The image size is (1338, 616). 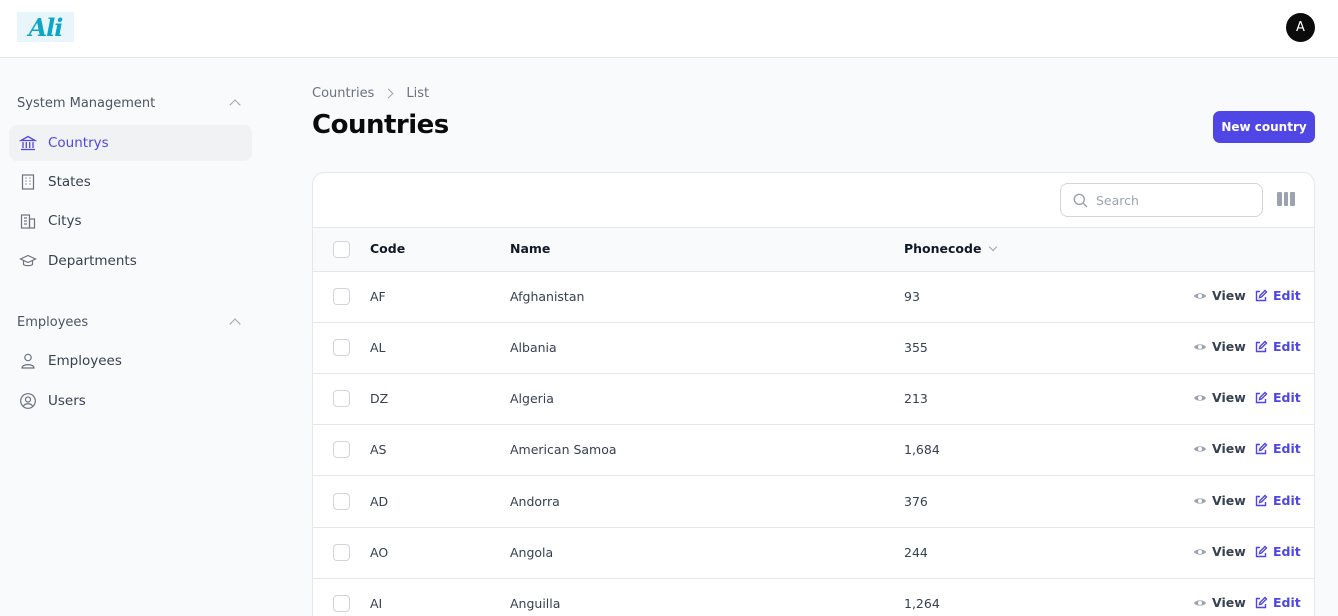 I want to click on cell-phonecode: 93, so click(x=912, y=296).